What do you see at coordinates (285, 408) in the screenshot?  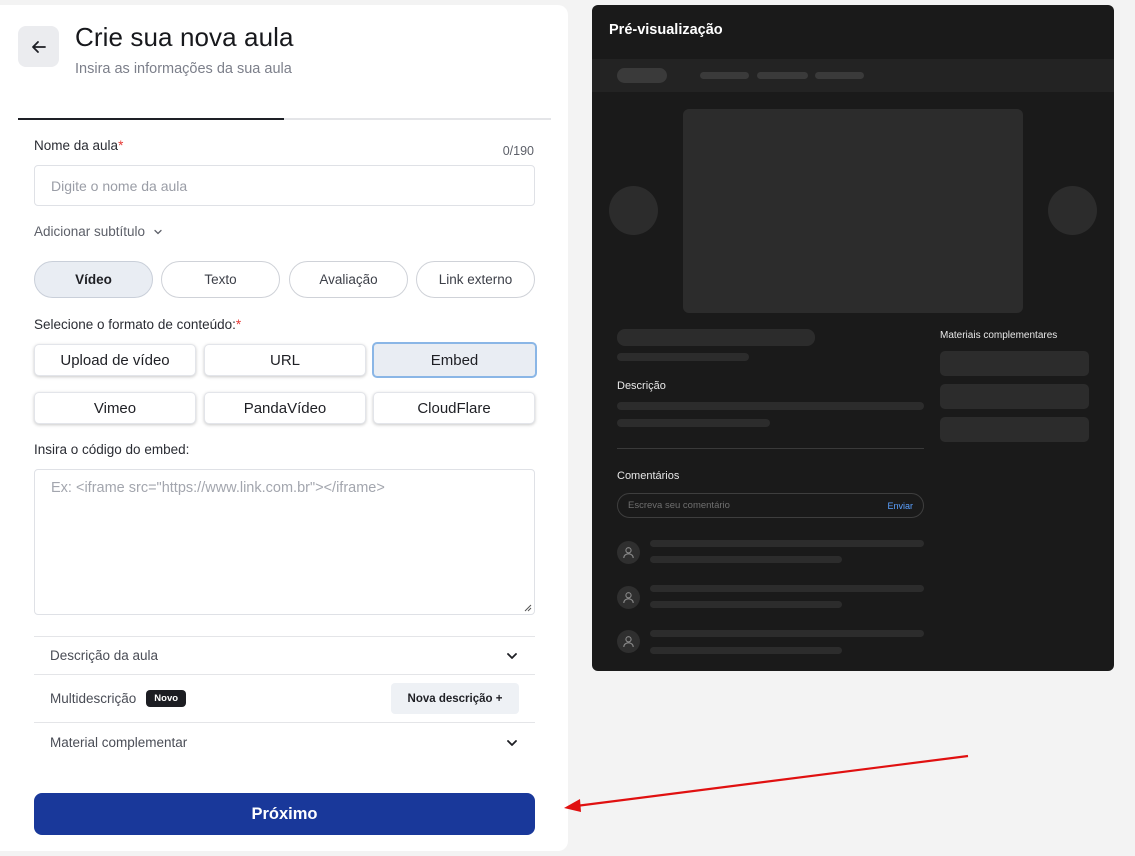 I see `format-pandavideo-button: PandaVídeo` at bounding box center [285, 408].